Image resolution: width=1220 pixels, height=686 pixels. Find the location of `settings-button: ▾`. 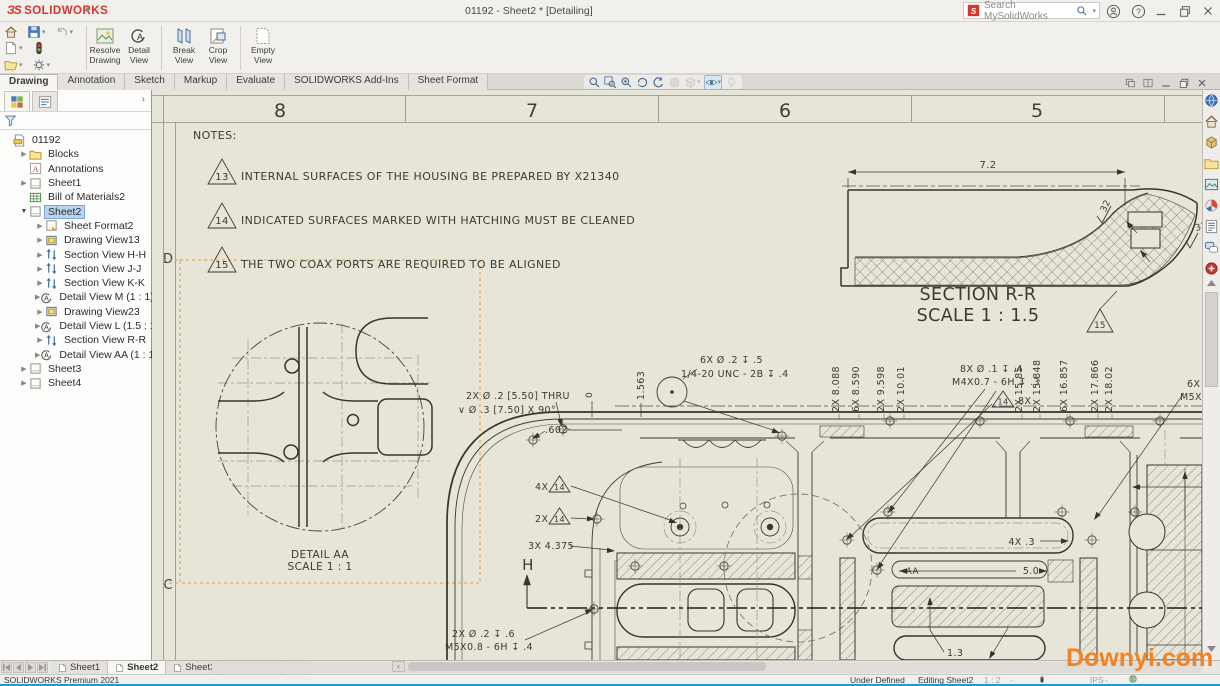

settings-button: ▾ is located at coordinates (41, 65).